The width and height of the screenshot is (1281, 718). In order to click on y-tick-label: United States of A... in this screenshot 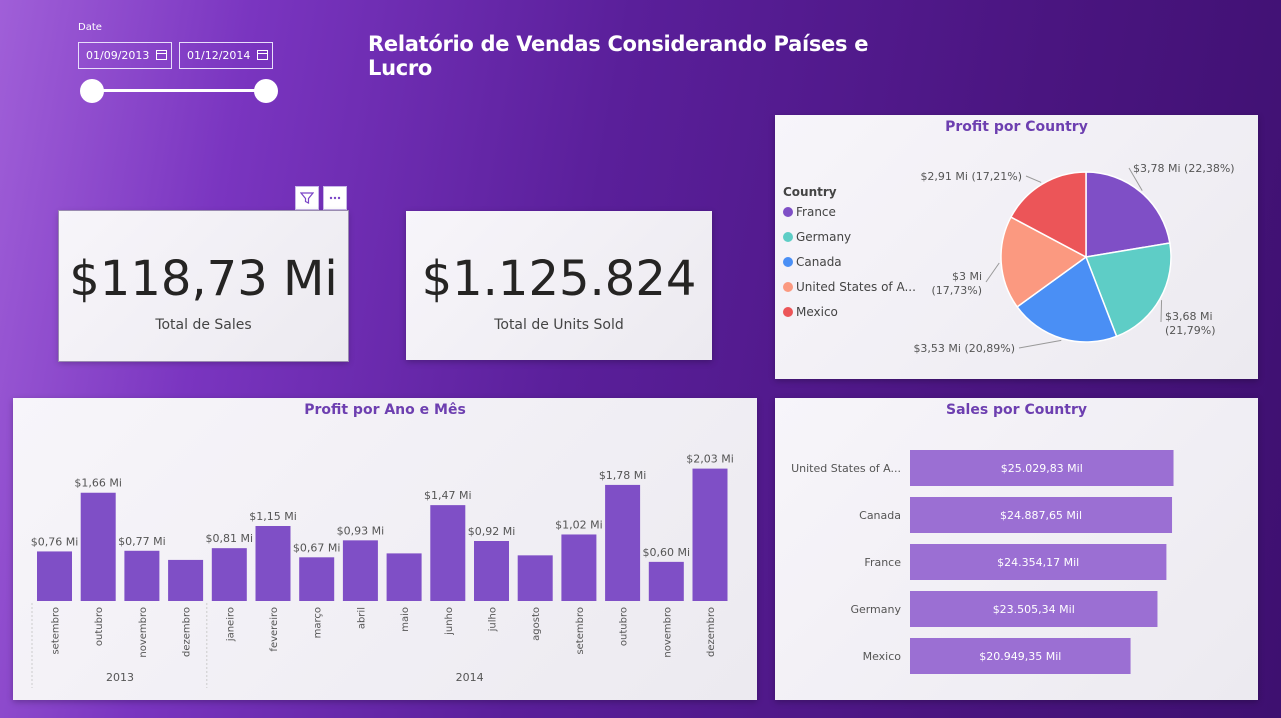, I will do `click(846, 468)`.